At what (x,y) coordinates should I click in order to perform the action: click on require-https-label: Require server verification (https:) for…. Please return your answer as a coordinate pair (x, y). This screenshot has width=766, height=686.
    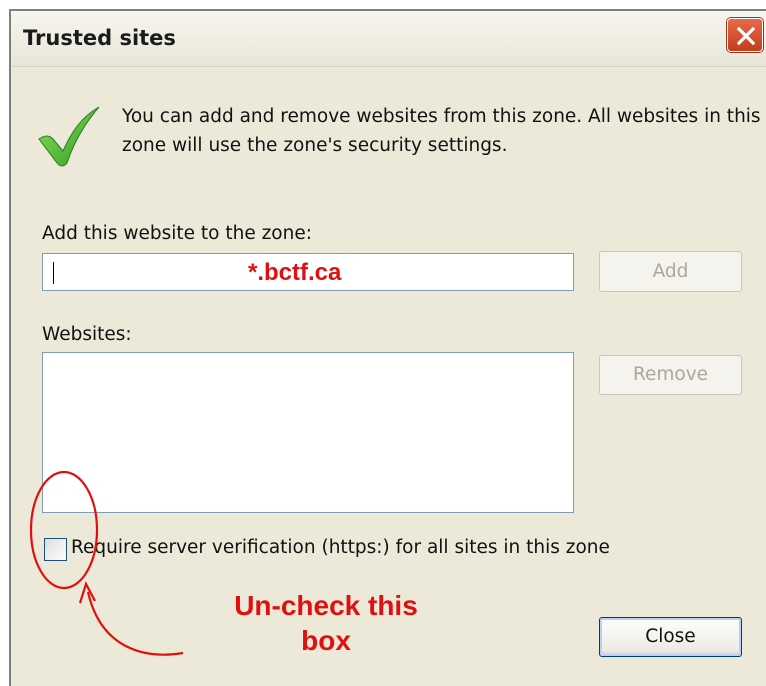
    Looking at the image, I should click on (340, 547).